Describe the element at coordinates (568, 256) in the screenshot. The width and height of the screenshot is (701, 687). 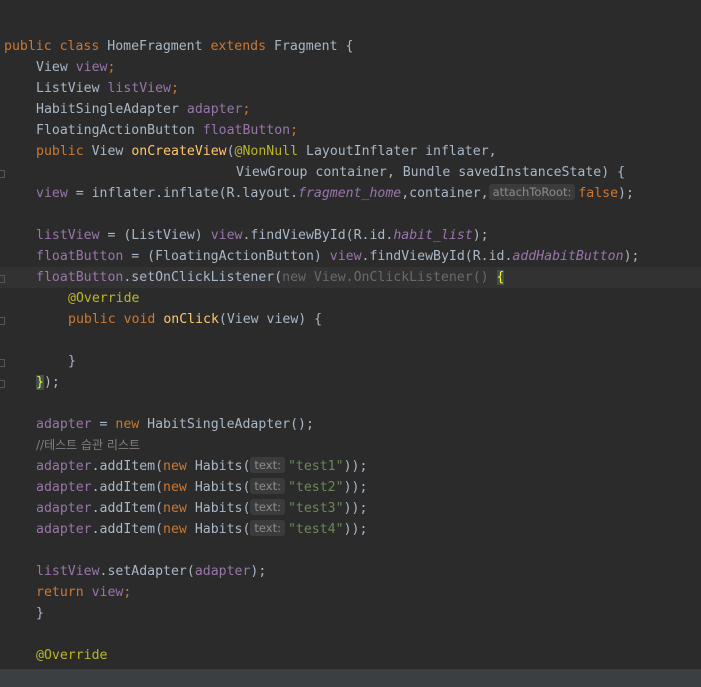
I see `token-resource: addHabitButton` at that location.